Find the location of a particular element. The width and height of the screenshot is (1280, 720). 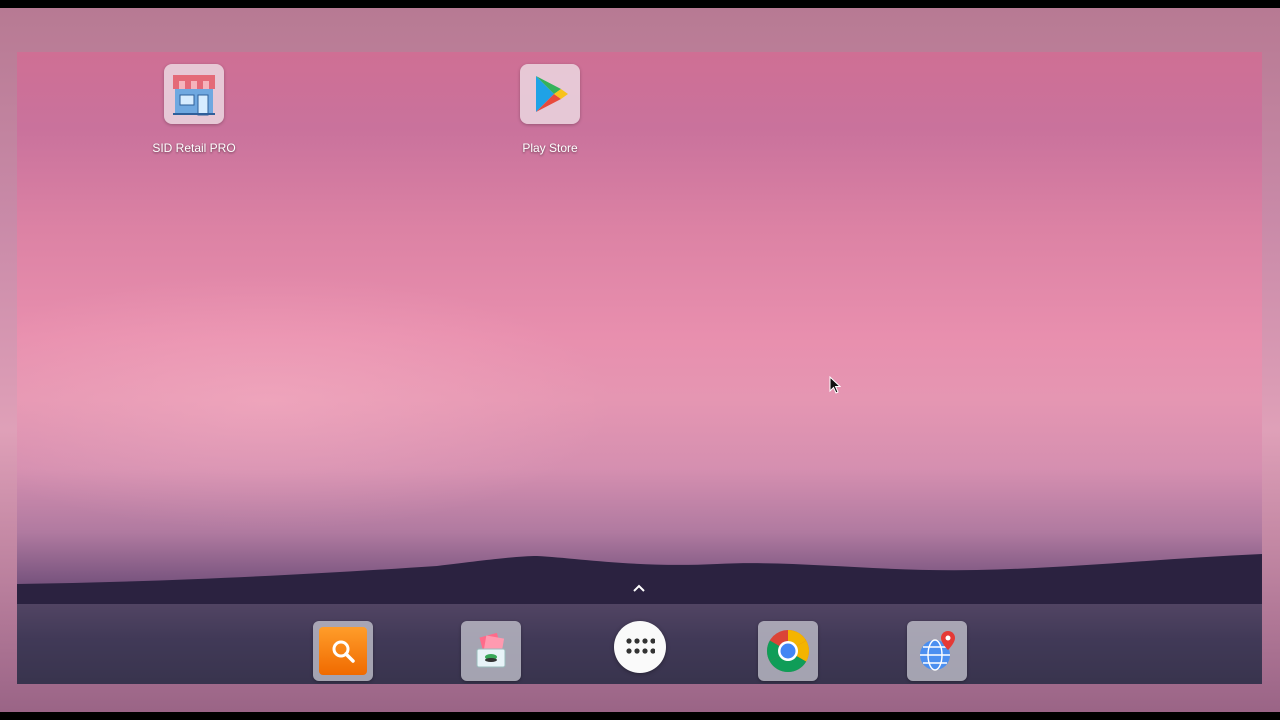

gallery-icon is located at coordinates (491, 650).